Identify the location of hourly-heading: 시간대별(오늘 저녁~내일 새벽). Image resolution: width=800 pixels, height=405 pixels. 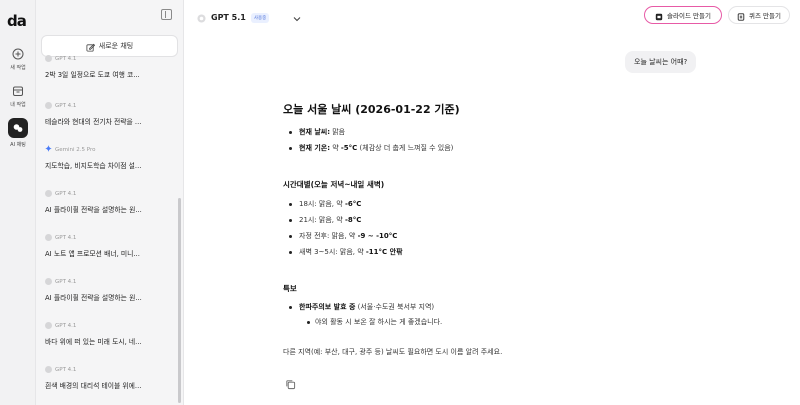
(334, 184).